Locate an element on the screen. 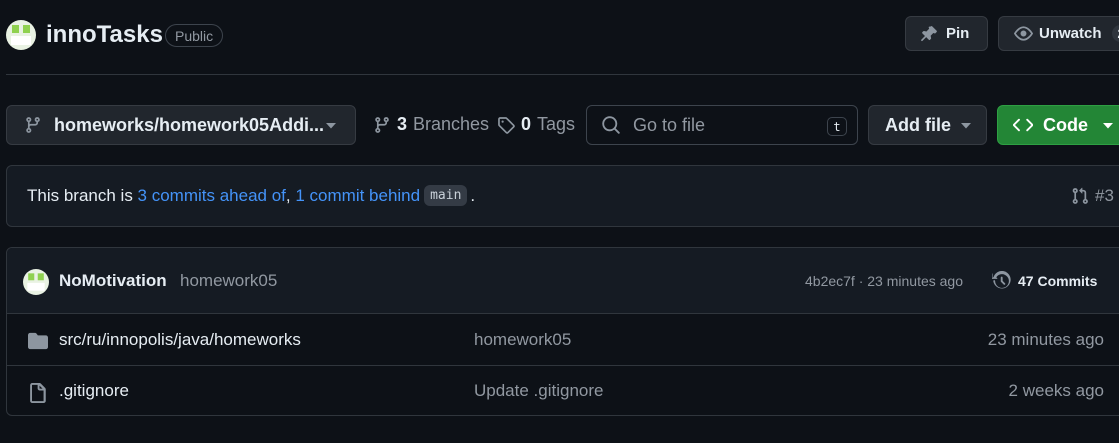 The image size is (1119, 443). branches-label: Branches is located at coordinates (451, 124).